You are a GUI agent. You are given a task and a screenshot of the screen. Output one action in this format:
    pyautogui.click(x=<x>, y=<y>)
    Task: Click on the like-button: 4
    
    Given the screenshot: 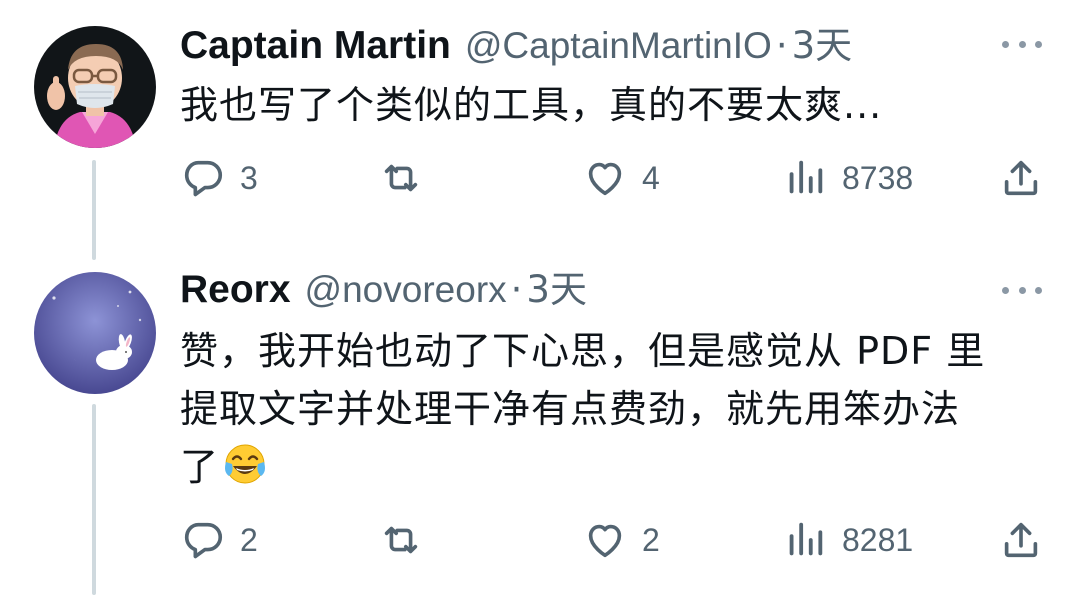 What is the action you would take?
    pyautogui.click(x=621, y=178)
    